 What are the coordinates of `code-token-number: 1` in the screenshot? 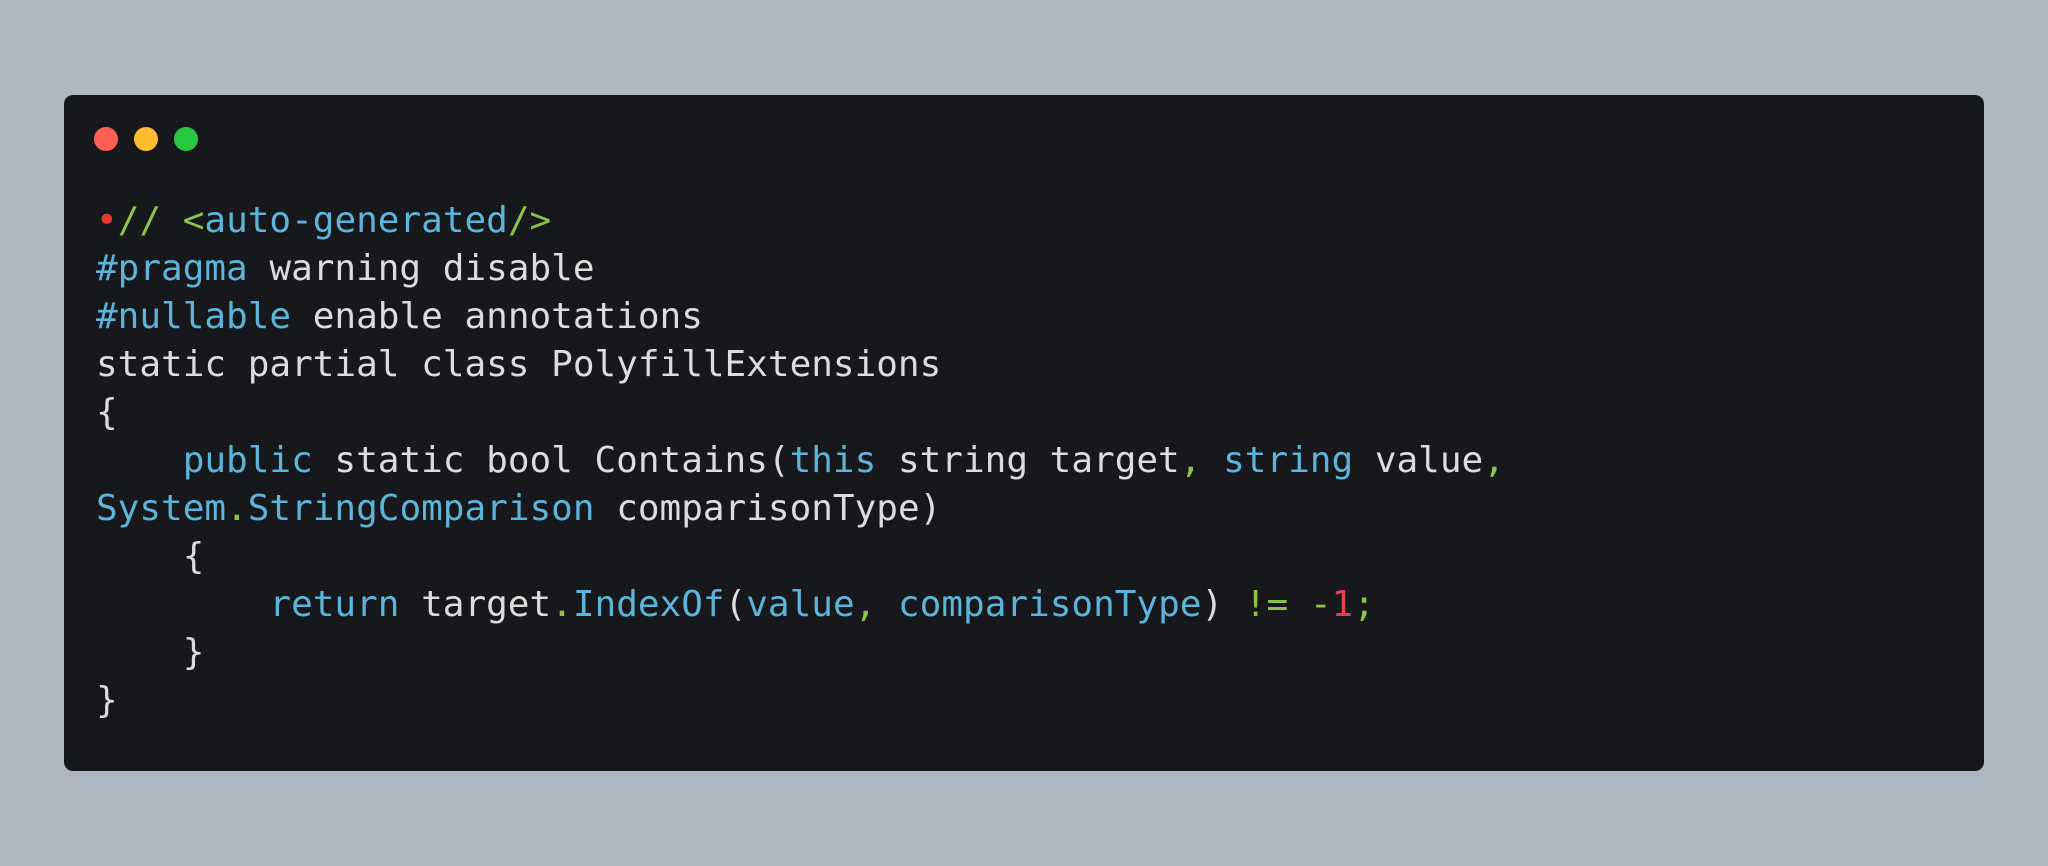 It's located at (1342, 604).